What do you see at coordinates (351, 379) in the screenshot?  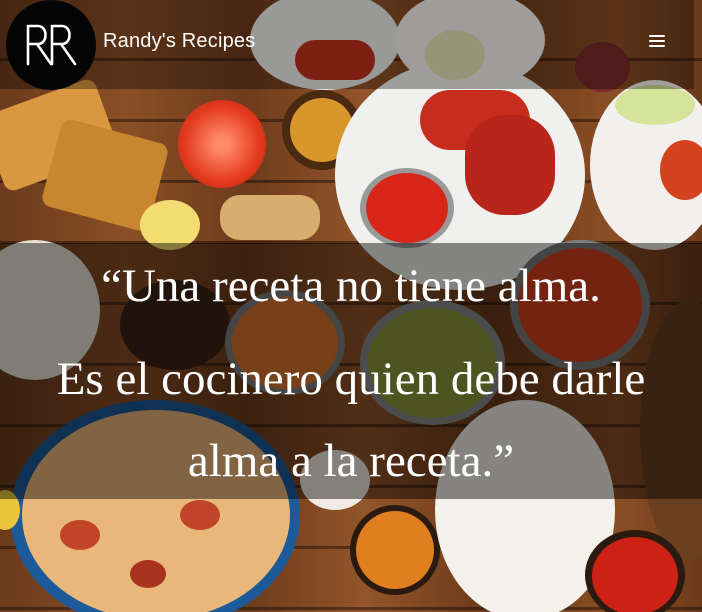 I see `quote-line: Es el cocinero quien debe darle` at bounding box center [351, 379].